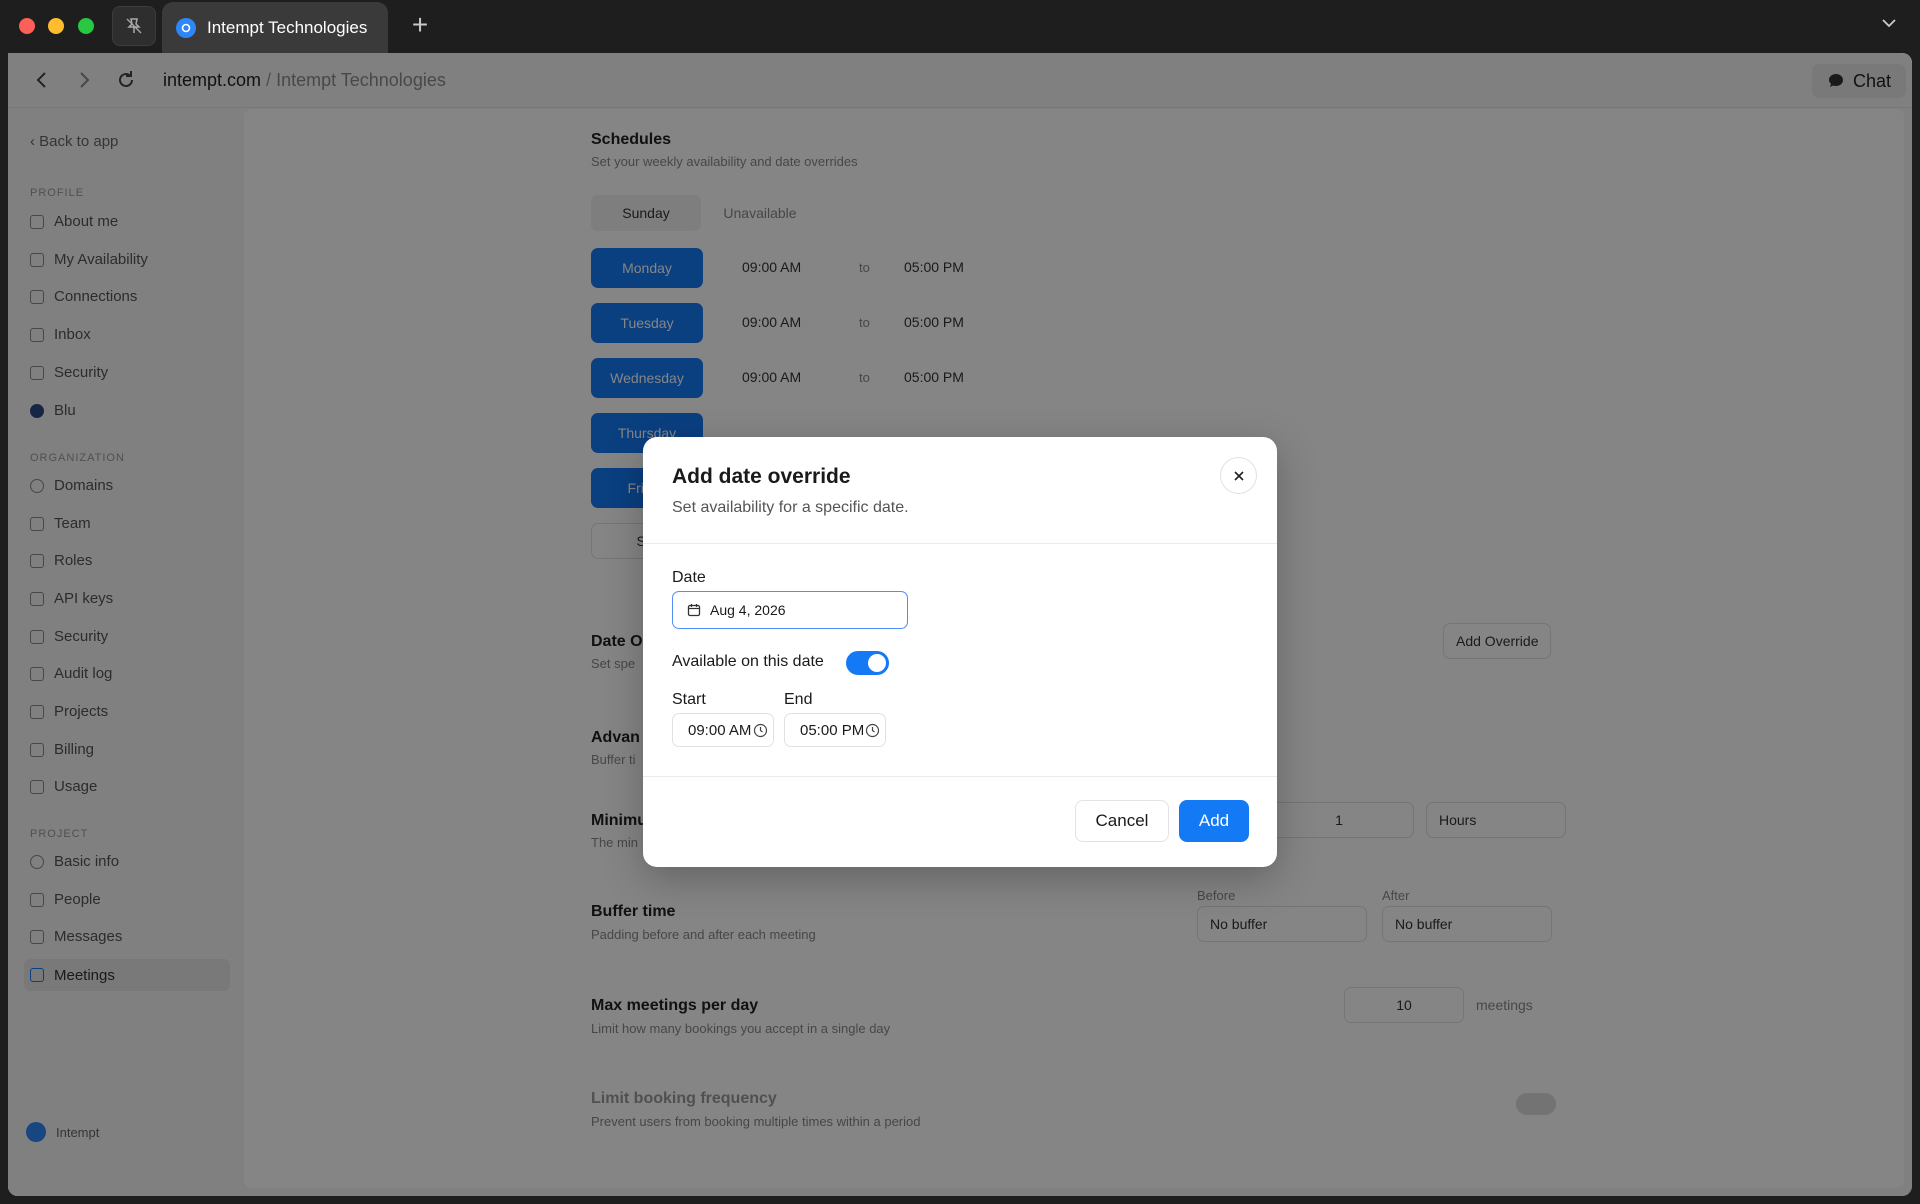 The image size is (1920, 1204). Describe the element at coordinates (761, 476) in the screenshot. I see `dialog-title: Add date override` at that location.